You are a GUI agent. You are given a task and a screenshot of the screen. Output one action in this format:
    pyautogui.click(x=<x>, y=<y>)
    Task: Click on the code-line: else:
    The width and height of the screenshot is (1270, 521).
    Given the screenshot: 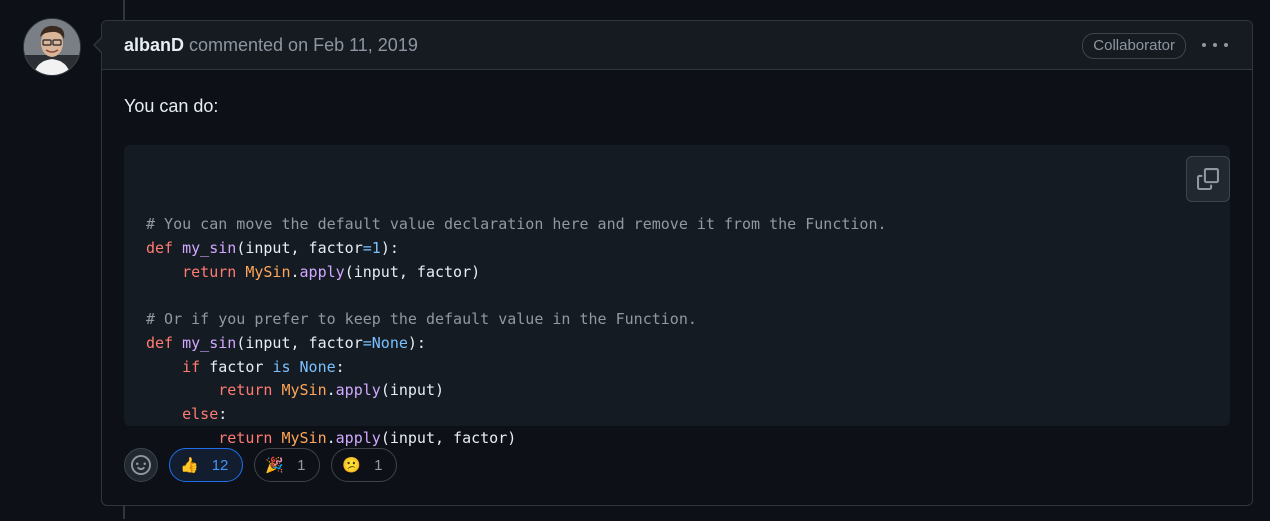 What is the action you would take?
    pyautogui.click(x=677, y=415)
    